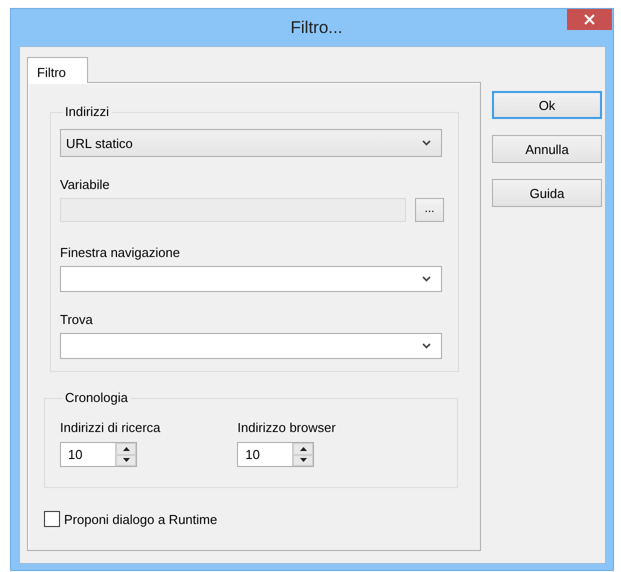  What do you see at coordinates (110, 428) in the screenshot?
I see `field-label: Indirizzi di ricerca` at bounding box center [110, 428].